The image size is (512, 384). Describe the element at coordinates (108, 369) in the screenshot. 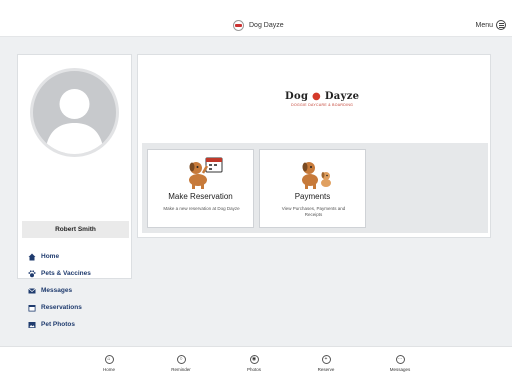

I see `tab-label: Home` at that location.